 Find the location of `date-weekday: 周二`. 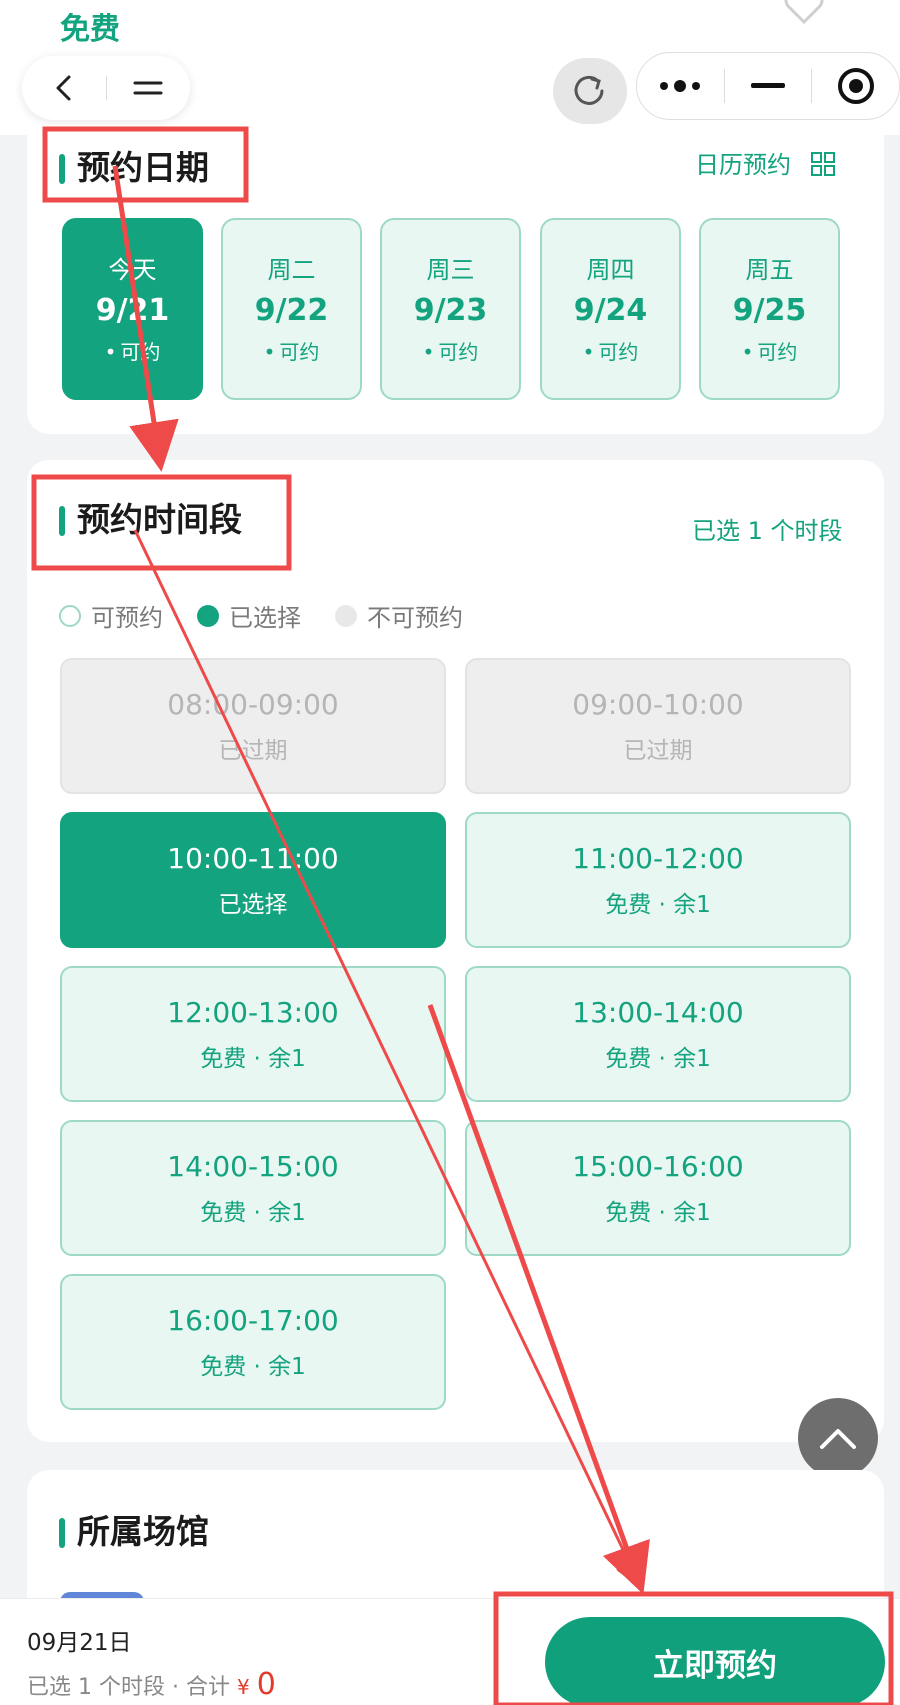

date-weekday: 周二 is located at coordinates (291, 270).